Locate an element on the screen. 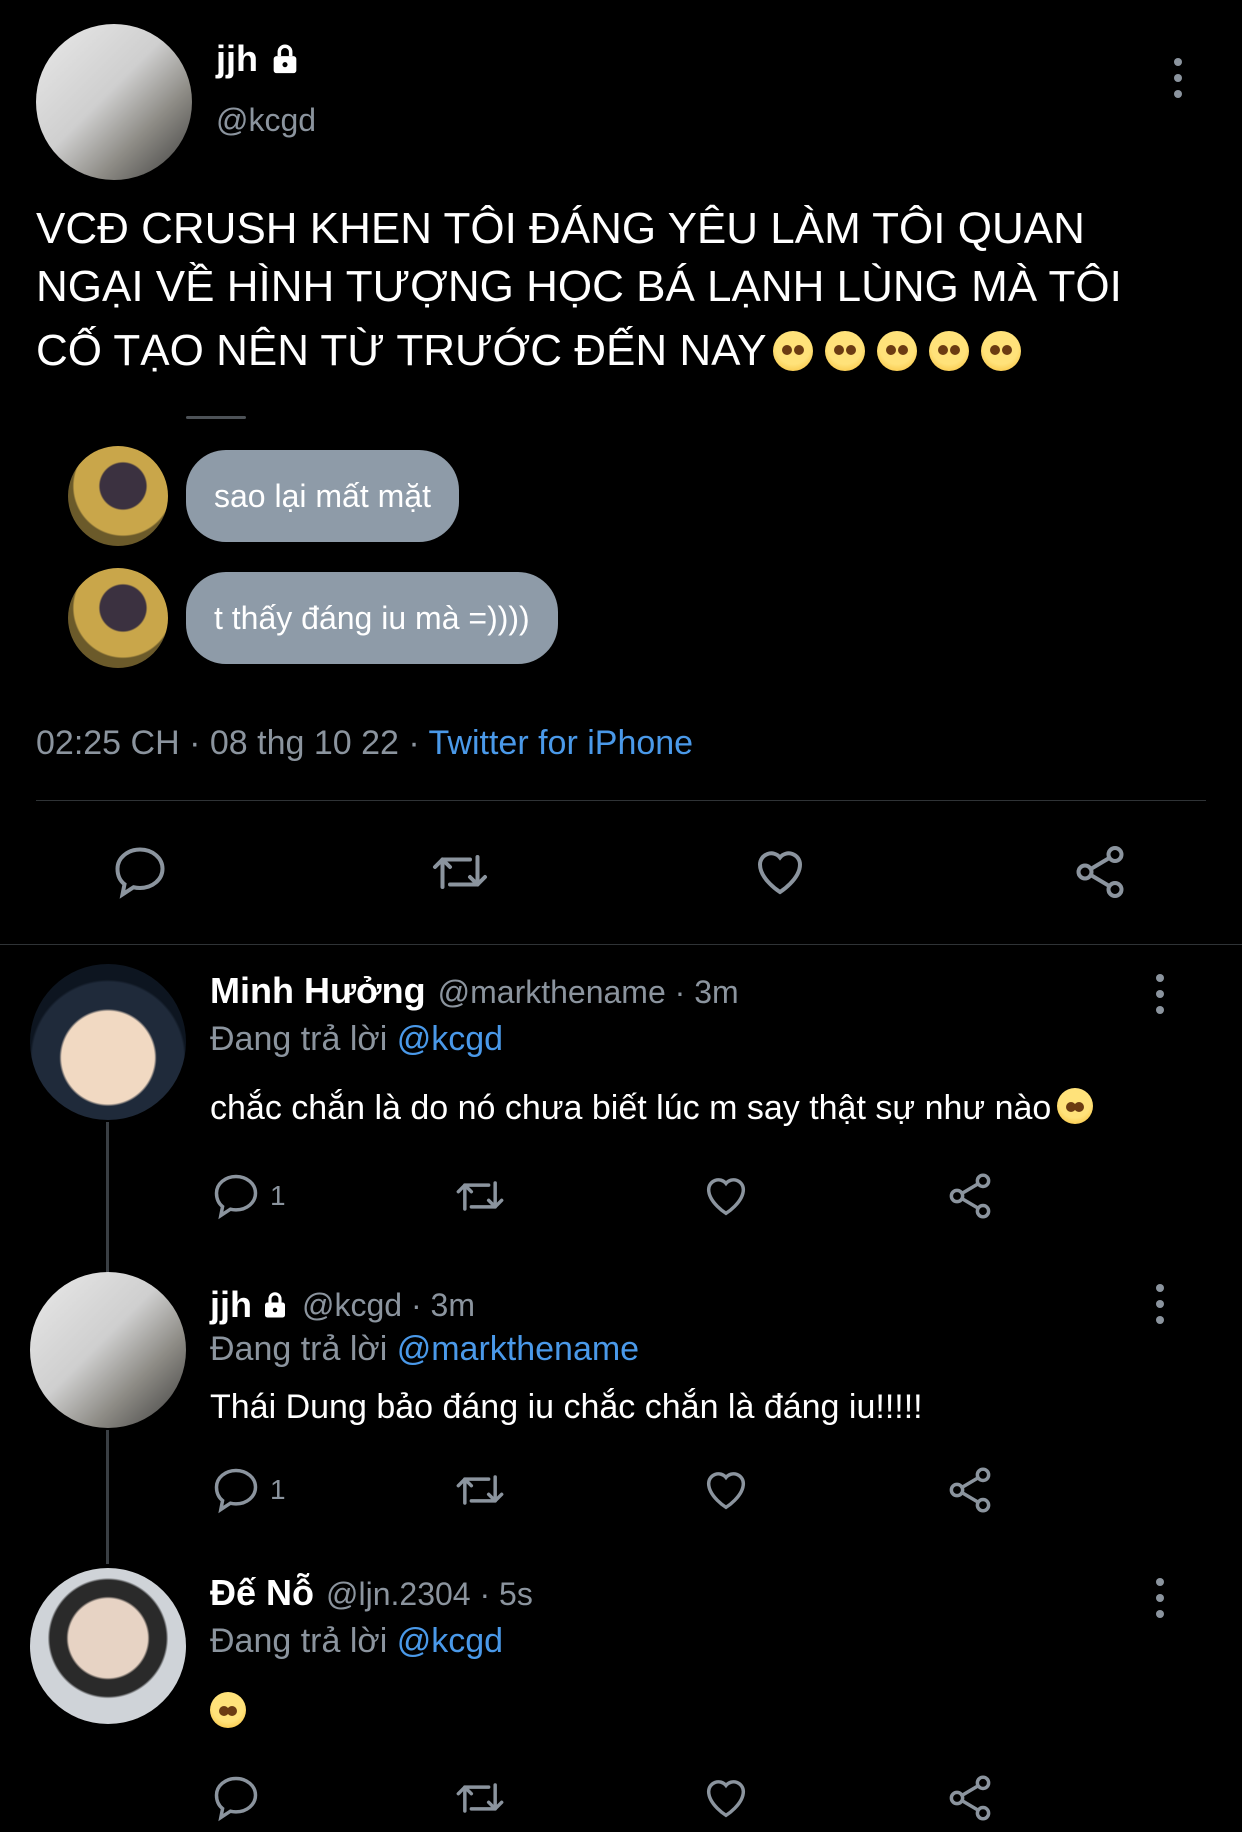 The height and width of the screenshot is (1832, 1242). time-date: 02:25 CH · 08 thg 10 22 · is located at coordinates (232, 743).